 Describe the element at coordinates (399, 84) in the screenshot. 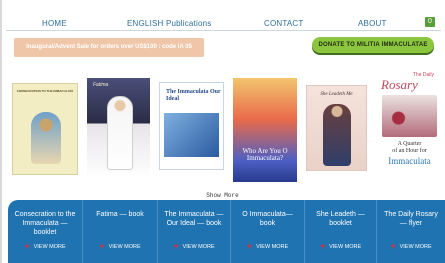

I see `cover-rosary-title: Rosary` at that location.